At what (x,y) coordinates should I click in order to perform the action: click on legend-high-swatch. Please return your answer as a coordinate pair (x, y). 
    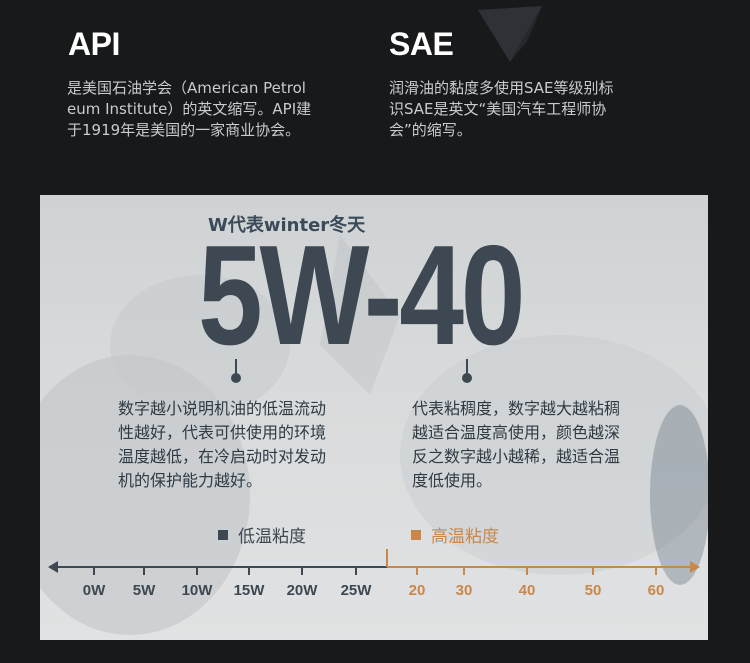
    Looking at the image, I should click on (416, 534).